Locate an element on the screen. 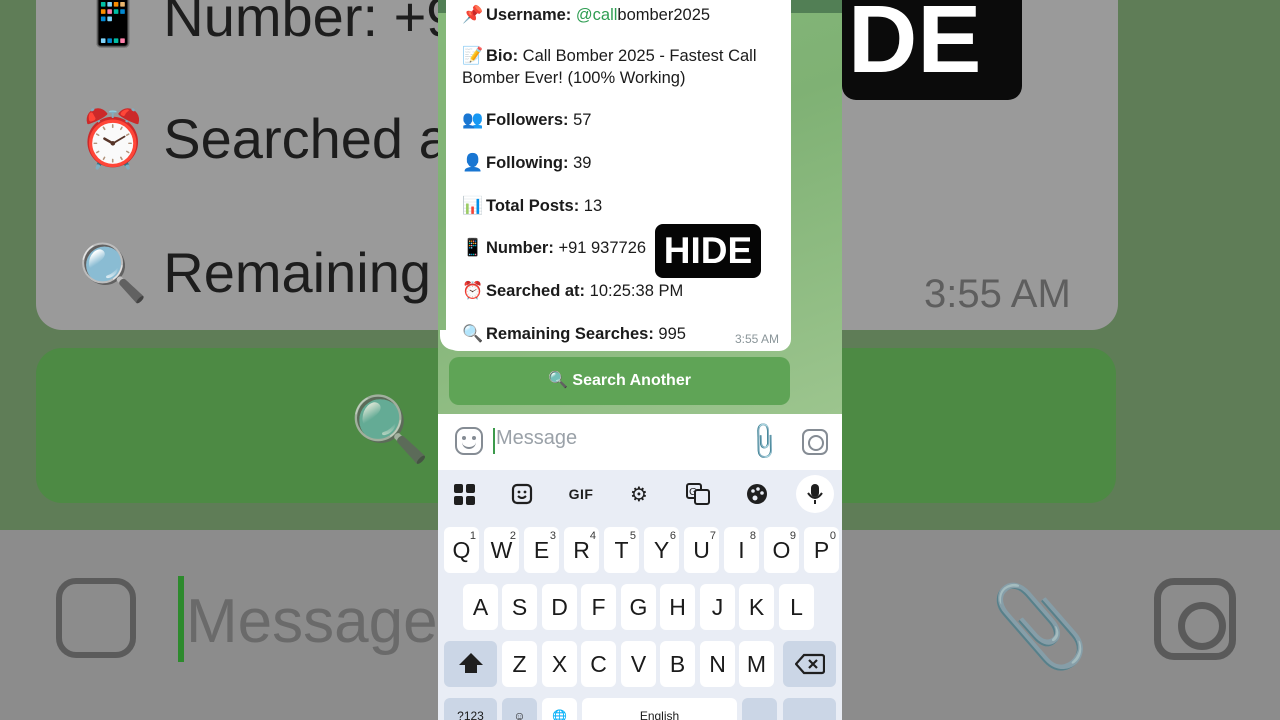 The width and height of the screenshot is (1280, 720). apps-grid-icon is located at coordinates (464, 494).